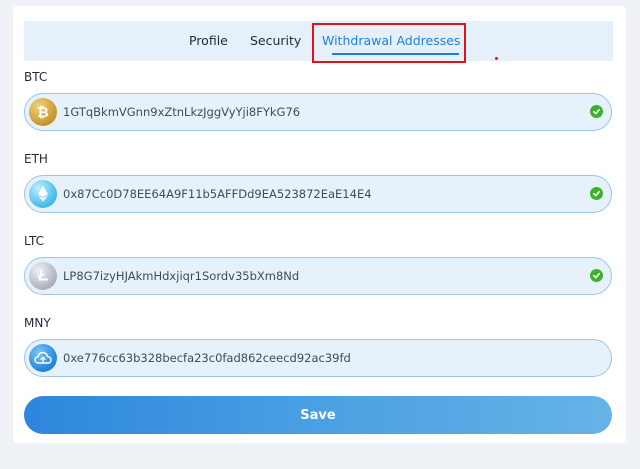 The width and height of the screenshot is (640, 469). I want to click on eth-label: ETH, so click(36, 159).